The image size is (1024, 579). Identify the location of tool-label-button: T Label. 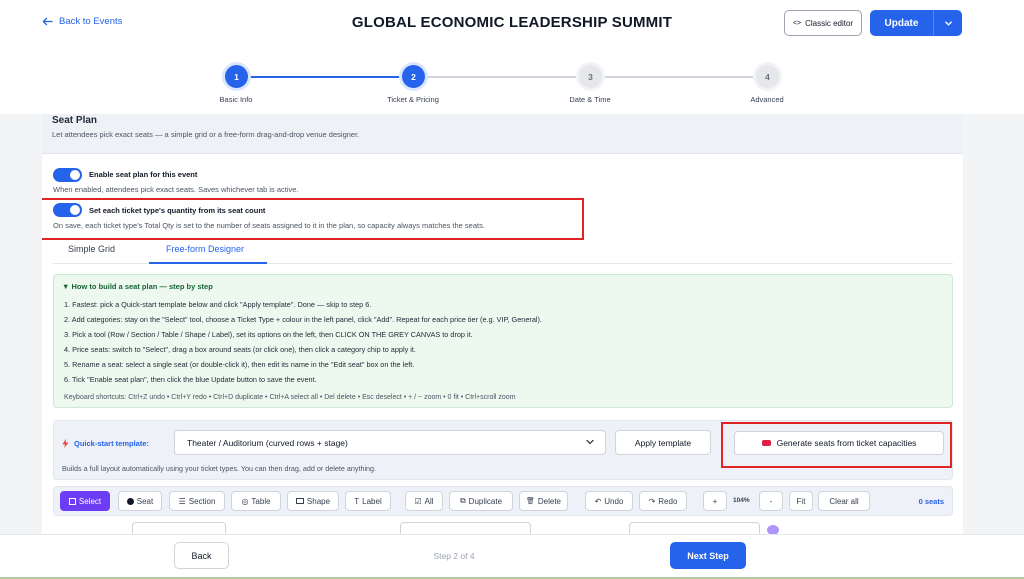
(368, 501).